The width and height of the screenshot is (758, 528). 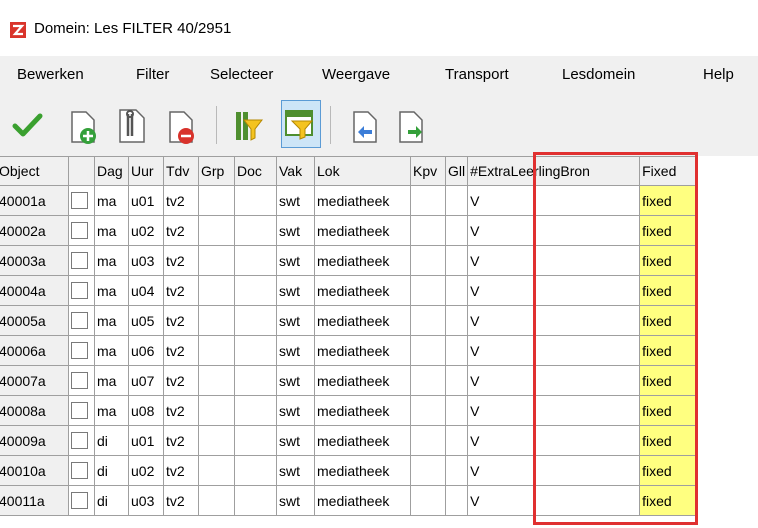 What do you see at coordinates (146, 350) in the screenshot?
I see `cell-uur: u06` at bounding box center [146, 350].